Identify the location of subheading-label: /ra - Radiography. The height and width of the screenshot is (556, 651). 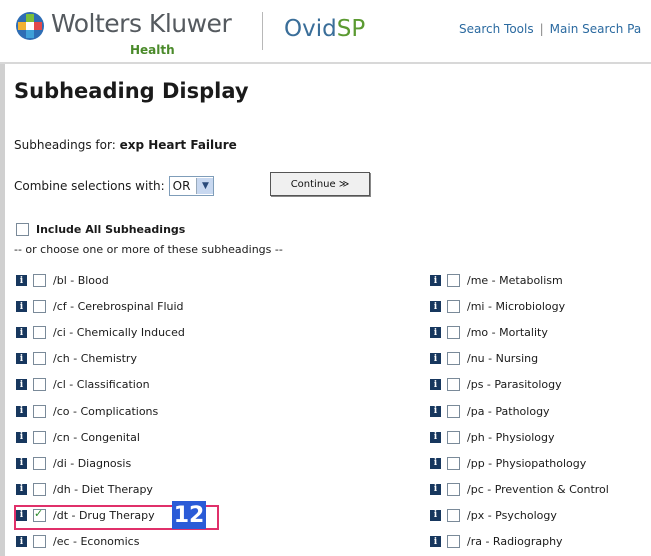
(515, 541).